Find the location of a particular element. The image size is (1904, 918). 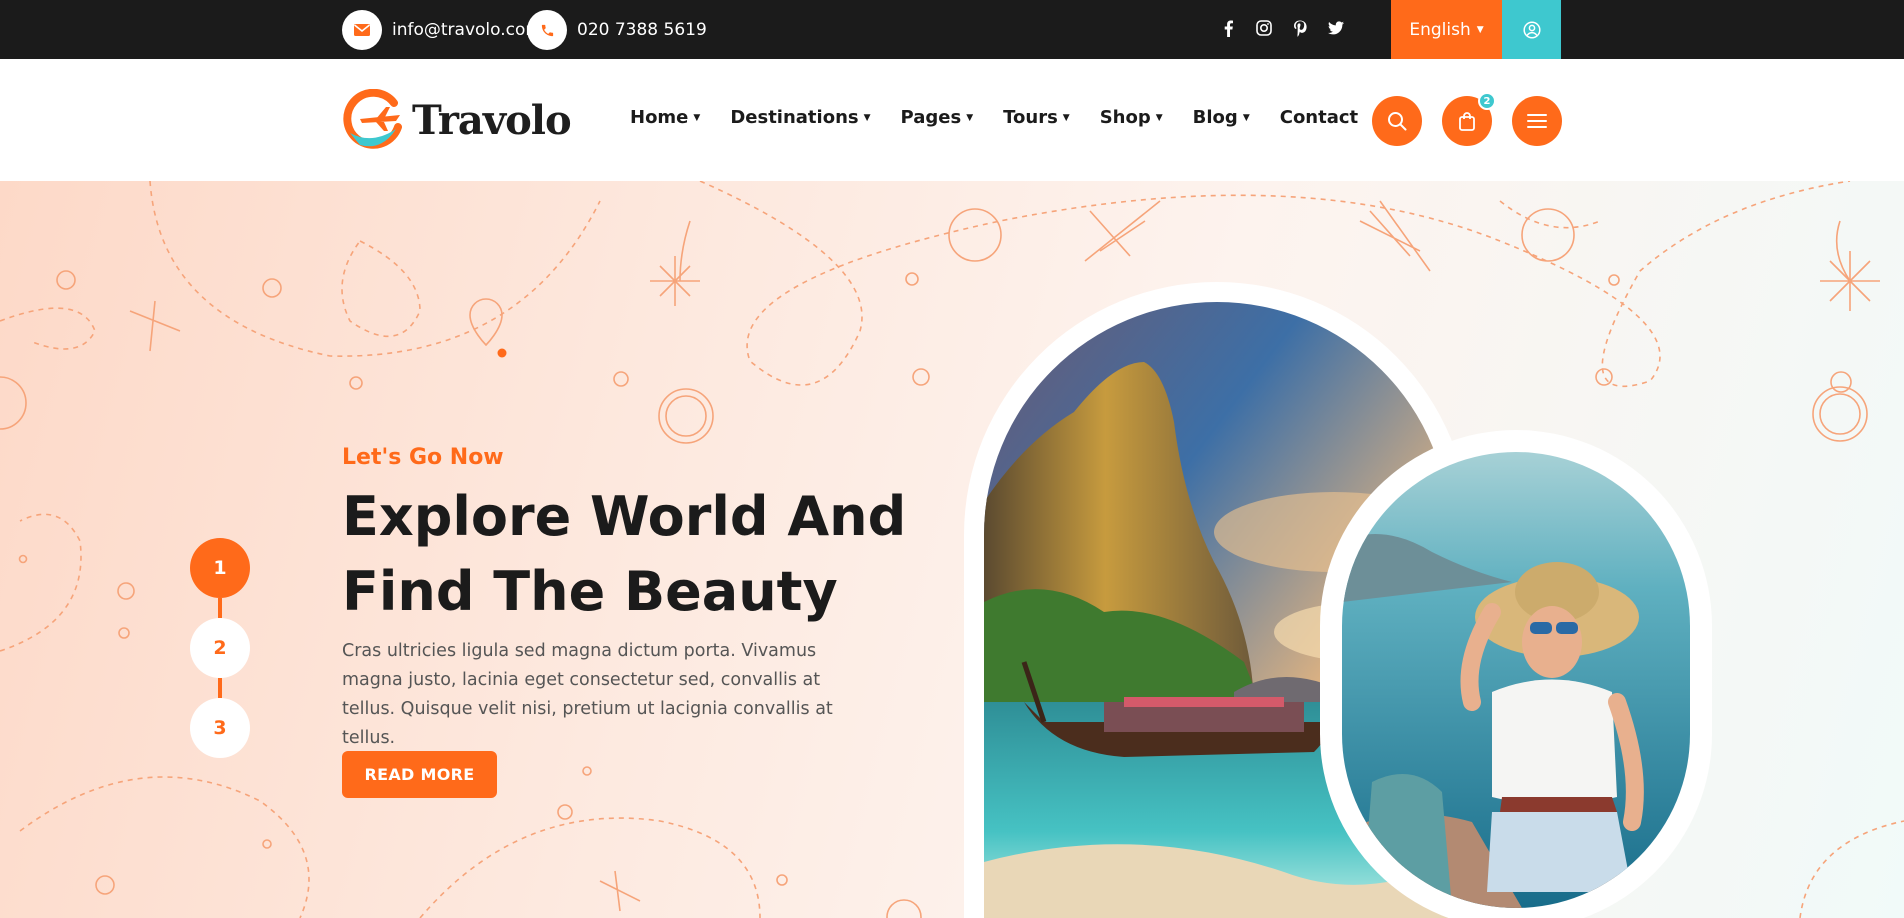

nav-label: Blog is located at coordinates (1215, 117).